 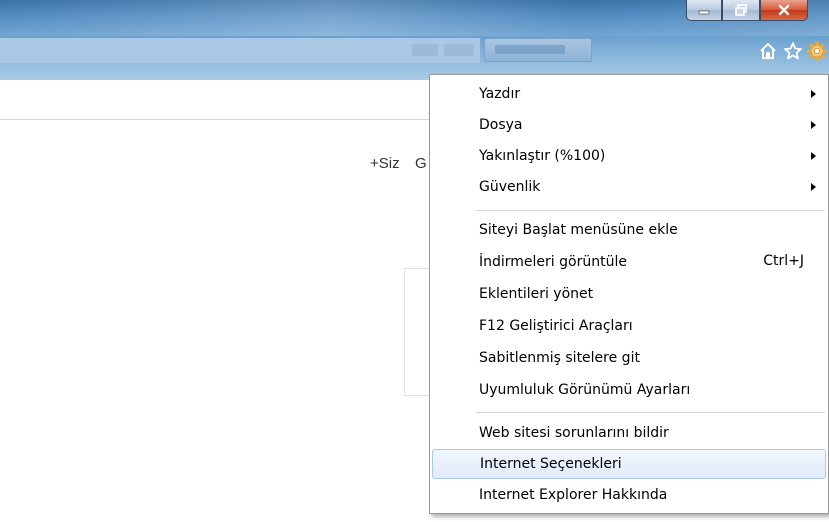 I want to click on menu-item-label: Dosya, so click(x=501, y=125).